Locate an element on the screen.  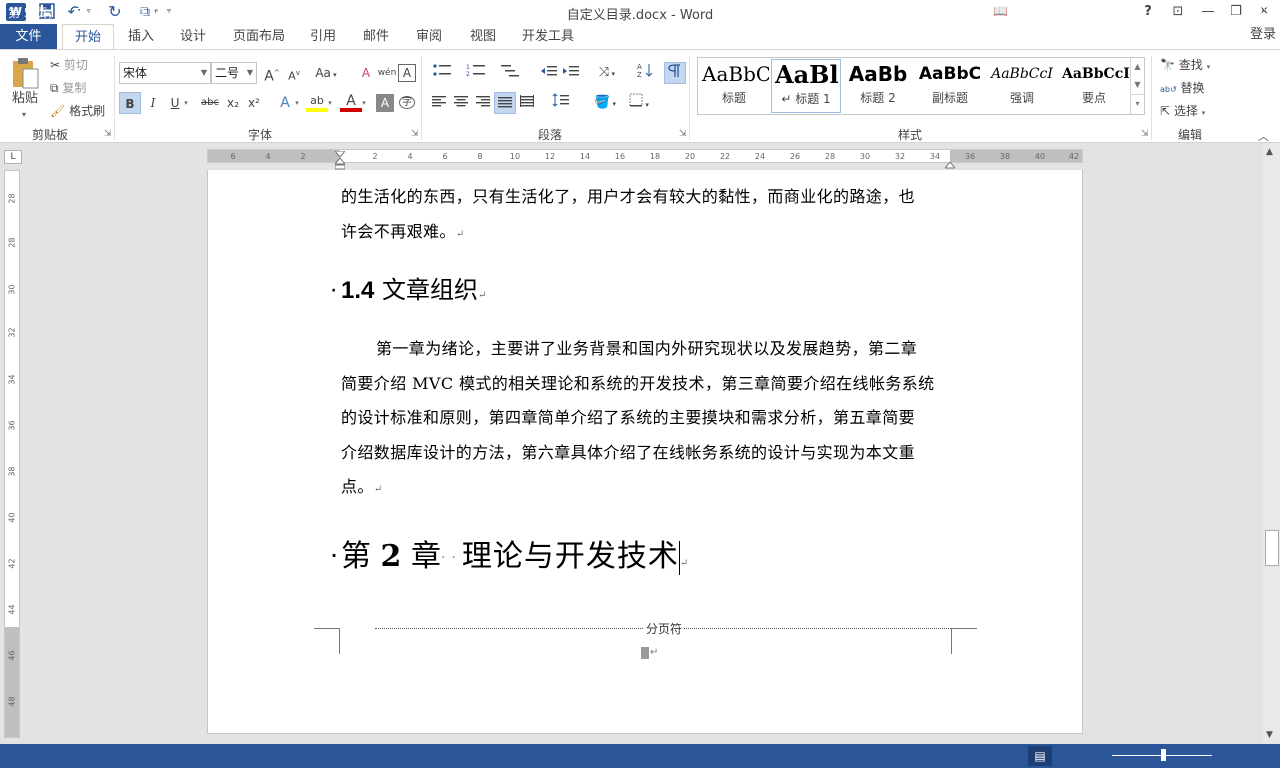
strikethrough-button: abc is located at coordinates (210, 103).